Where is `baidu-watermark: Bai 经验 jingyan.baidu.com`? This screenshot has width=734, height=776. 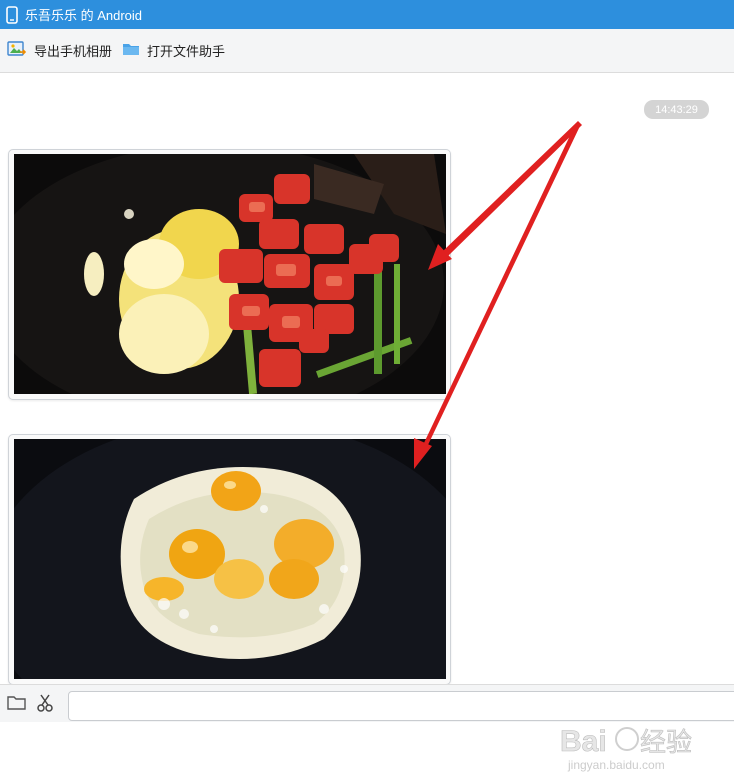 baidu-watermark: Bai 经验 jingyan.baidu.com is located at coordinates (645, 744).